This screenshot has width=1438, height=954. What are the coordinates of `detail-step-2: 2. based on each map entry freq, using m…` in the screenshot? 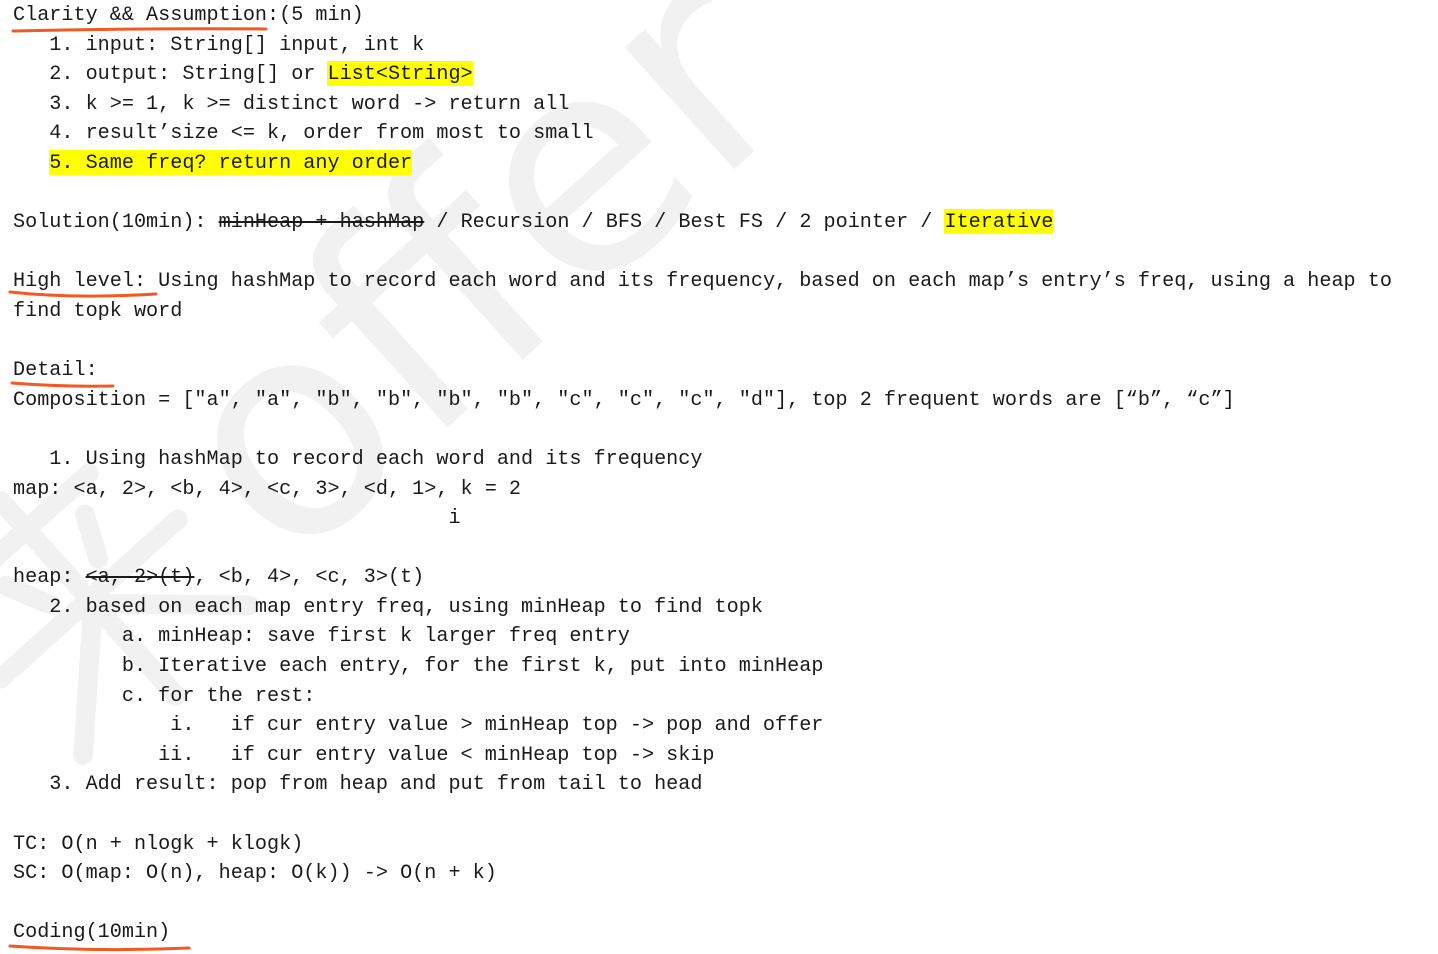 It's located at (718, 608).